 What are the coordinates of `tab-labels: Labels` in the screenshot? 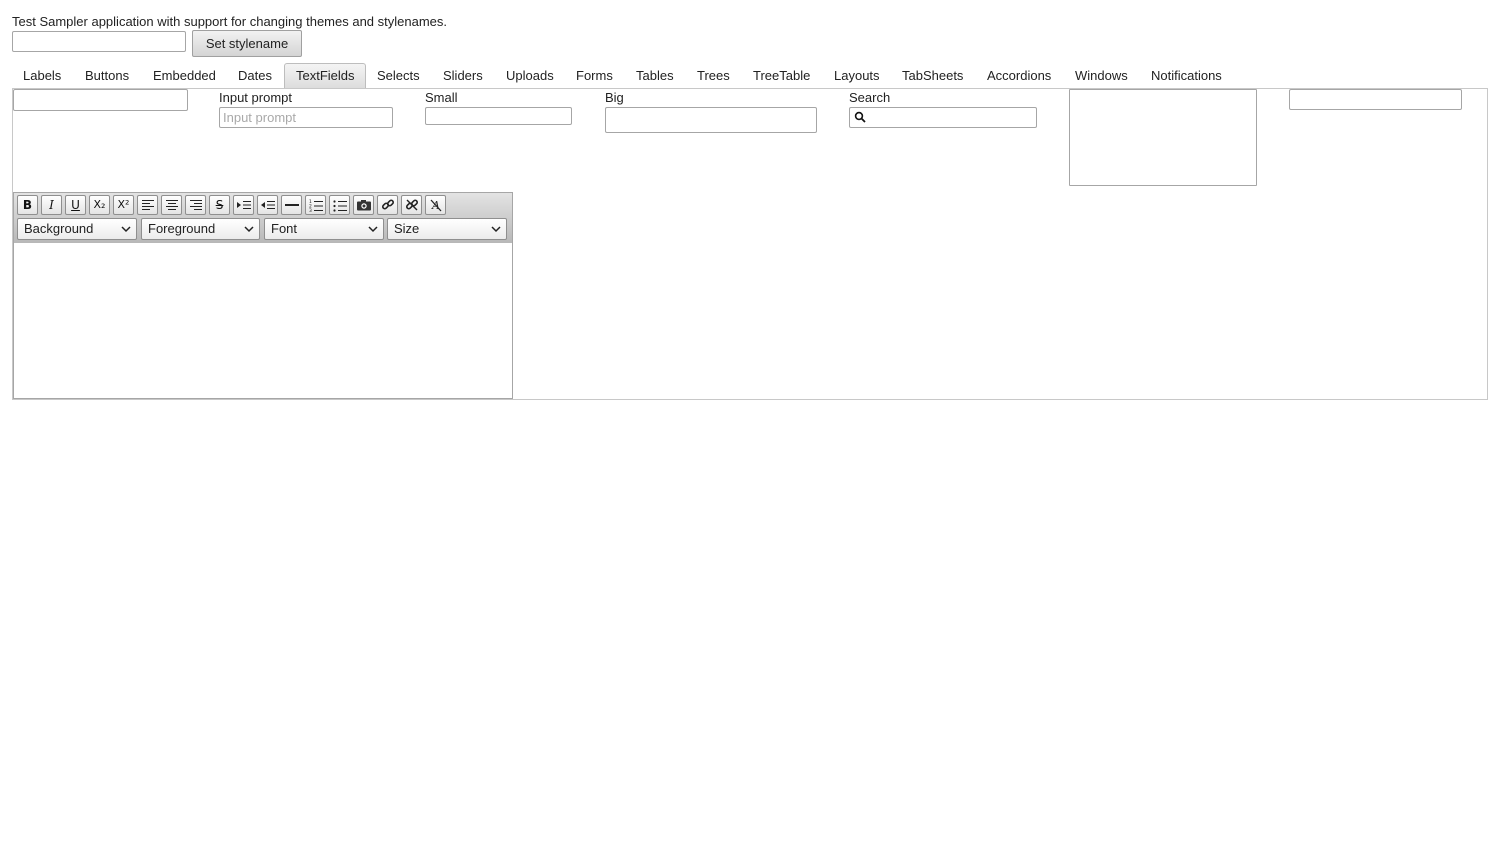 It's located at (42, 76).